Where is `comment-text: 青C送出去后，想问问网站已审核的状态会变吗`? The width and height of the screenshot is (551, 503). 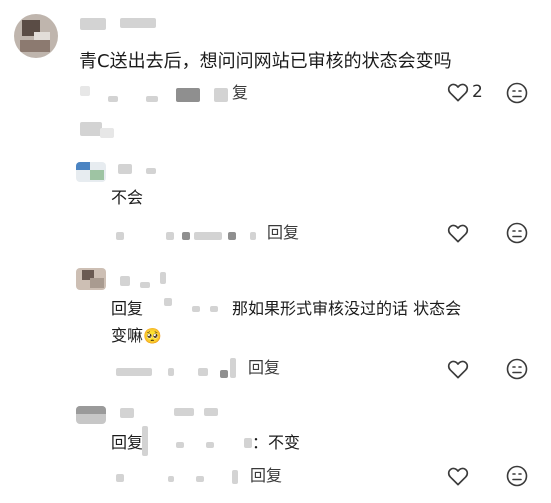
comment-text: 青C送出去后，想问问网站已审核的状态会变吗 is located at coordinates (265, 61).